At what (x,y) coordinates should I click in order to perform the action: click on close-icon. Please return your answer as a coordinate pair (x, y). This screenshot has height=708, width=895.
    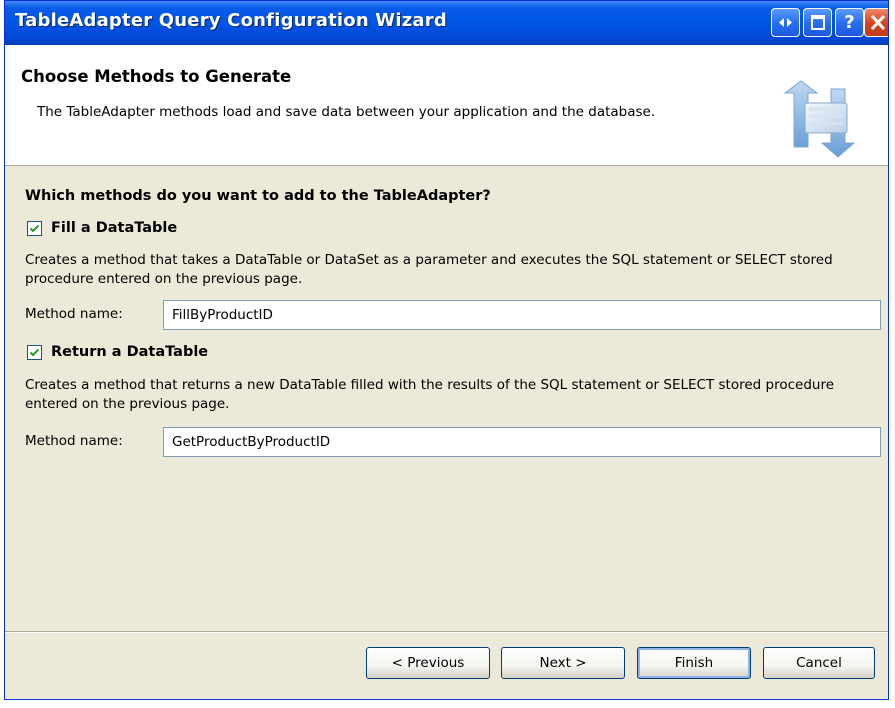
    Looking at the image, I should click on (878, 22).